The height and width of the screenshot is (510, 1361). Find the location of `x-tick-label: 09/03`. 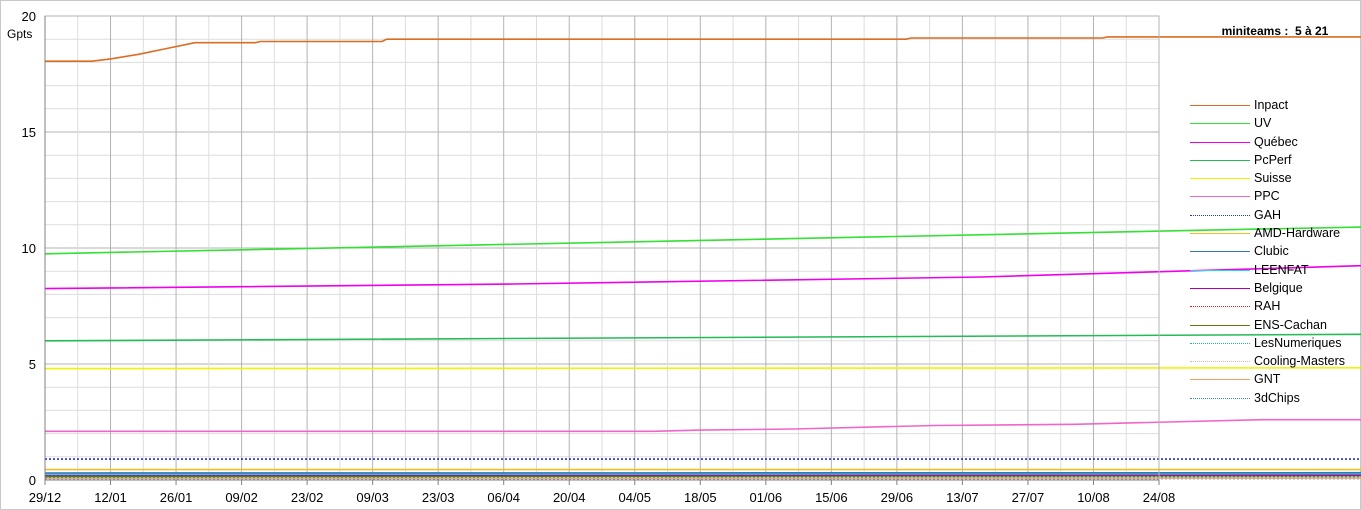

x-tick-label: 09/03 is located at coordinates (372, 497).